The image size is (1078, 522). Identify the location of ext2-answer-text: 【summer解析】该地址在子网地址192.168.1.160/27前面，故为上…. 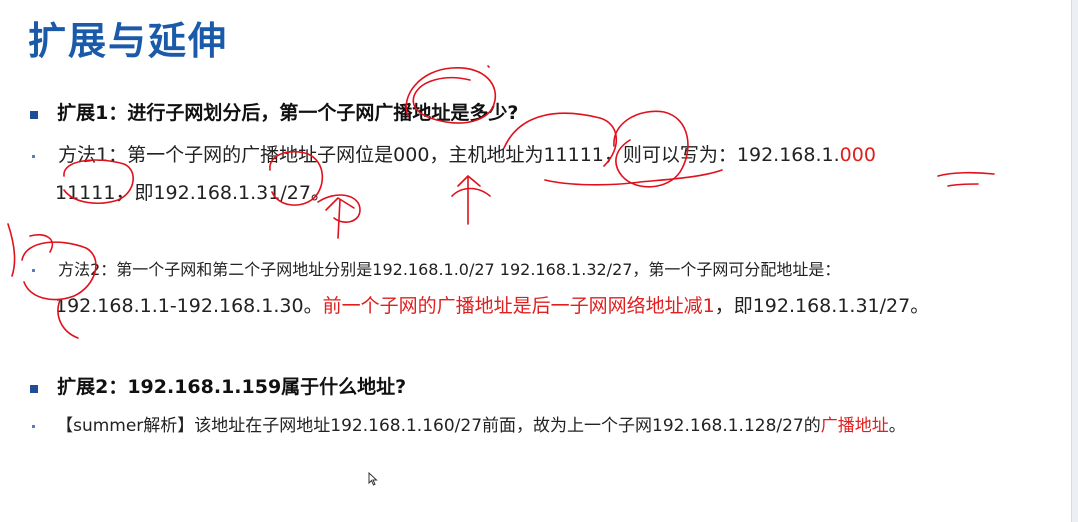
(438, 426).